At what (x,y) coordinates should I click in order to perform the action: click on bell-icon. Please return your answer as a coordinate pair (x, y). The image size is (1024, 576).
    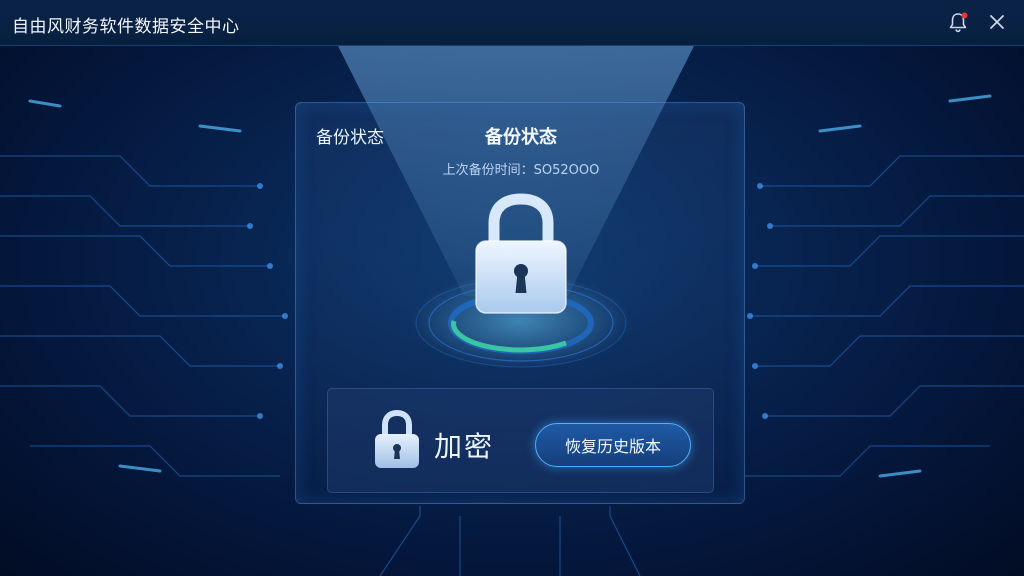
    Looking at the image, I should click on (958, 23).